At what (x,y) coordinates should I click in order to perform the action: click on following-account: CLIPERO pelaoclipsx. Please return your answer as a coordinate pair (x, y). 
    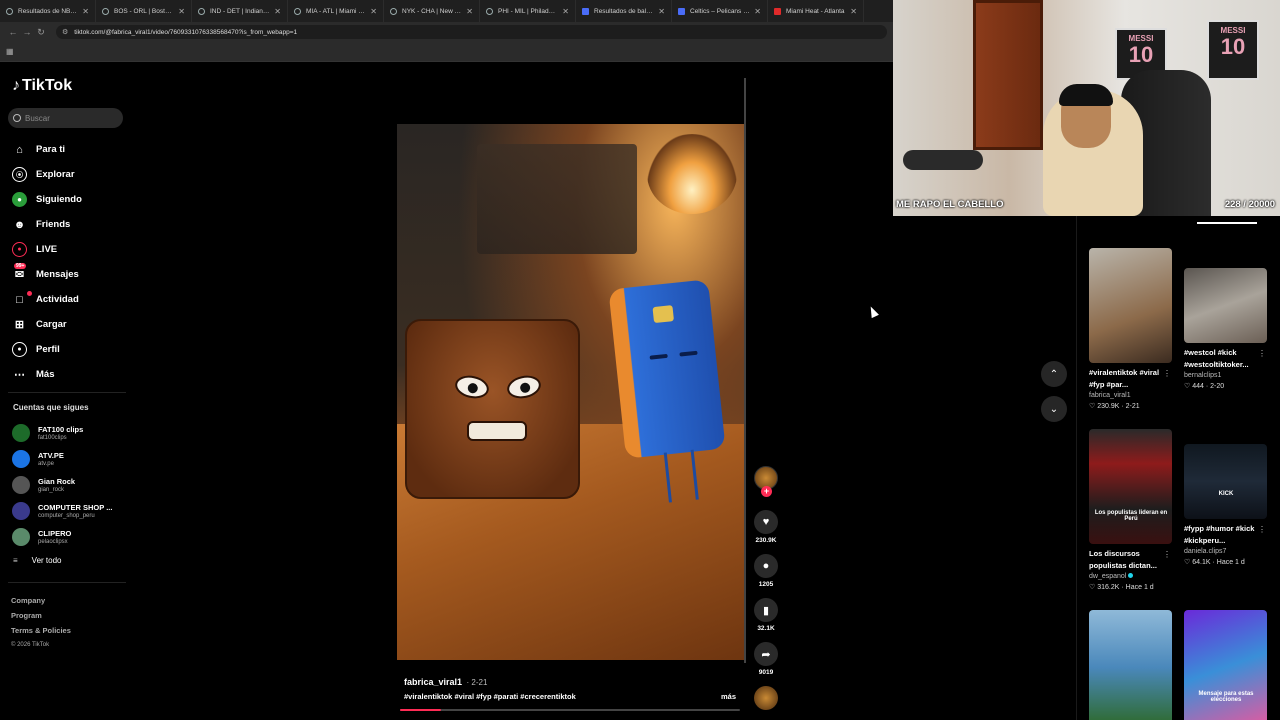
    Looking at the image, I should click on (72, 537).